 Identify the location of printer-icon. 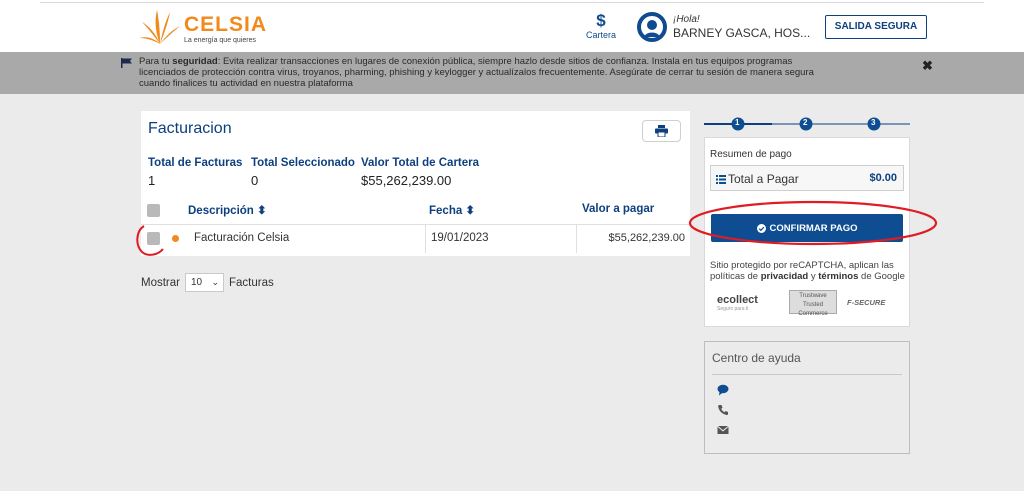
(661, 131).